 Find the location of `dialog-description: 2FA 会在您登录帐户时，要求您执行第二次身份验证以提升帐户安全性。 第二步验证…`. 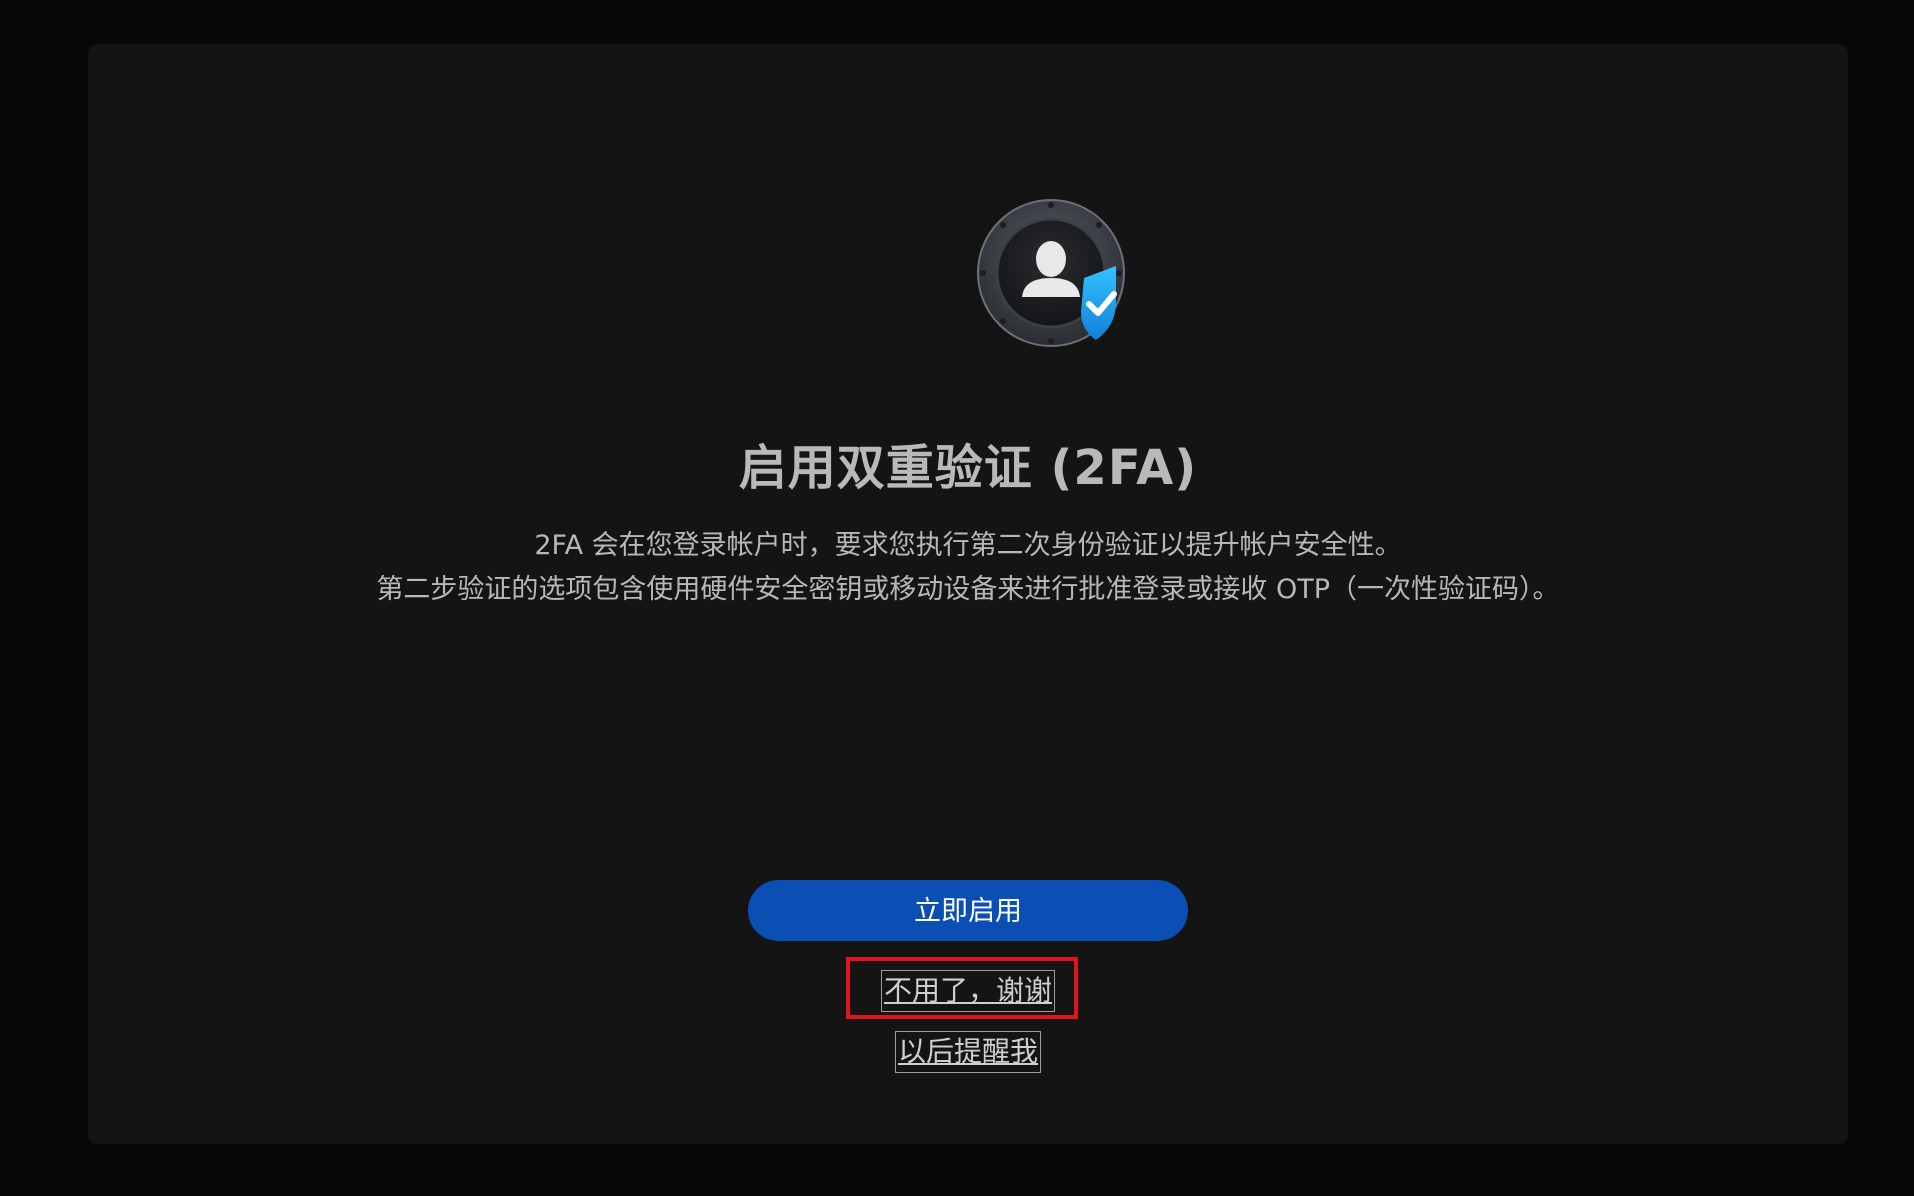

dialog-description: 2FA 会在您登录帐户时，要求您执行第二次身份验证以提升帐户安全性。 第二步验证… is located at coordinates (968, 568).